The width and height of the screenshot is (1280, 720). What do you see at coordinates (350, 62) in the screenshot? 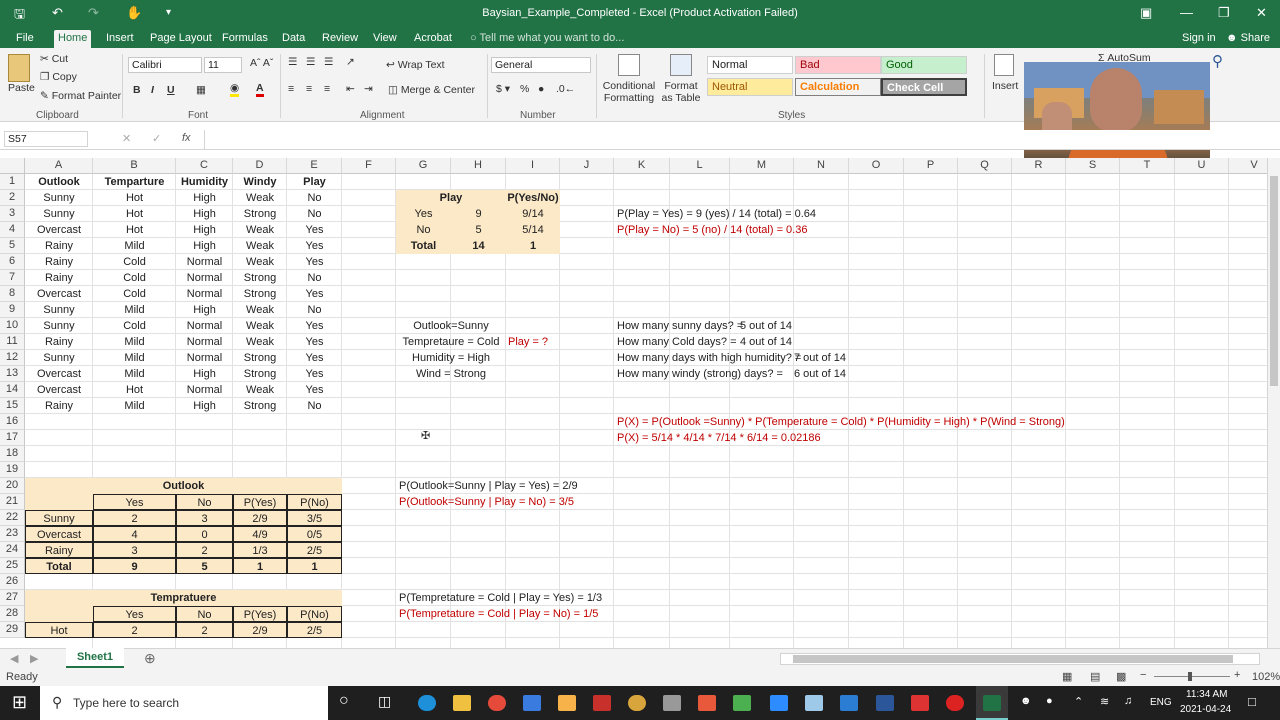
I see `orientation-icon: ↗` at bounding box center [350, 62].